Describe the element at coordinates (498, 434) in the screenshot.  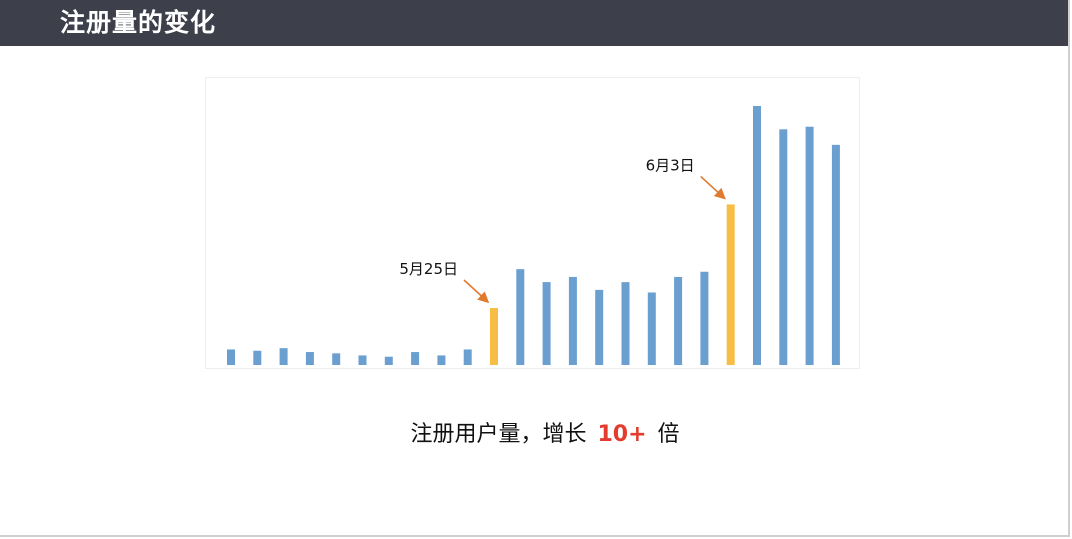
I see `caption-text: 注册用户量，增长` at that location.